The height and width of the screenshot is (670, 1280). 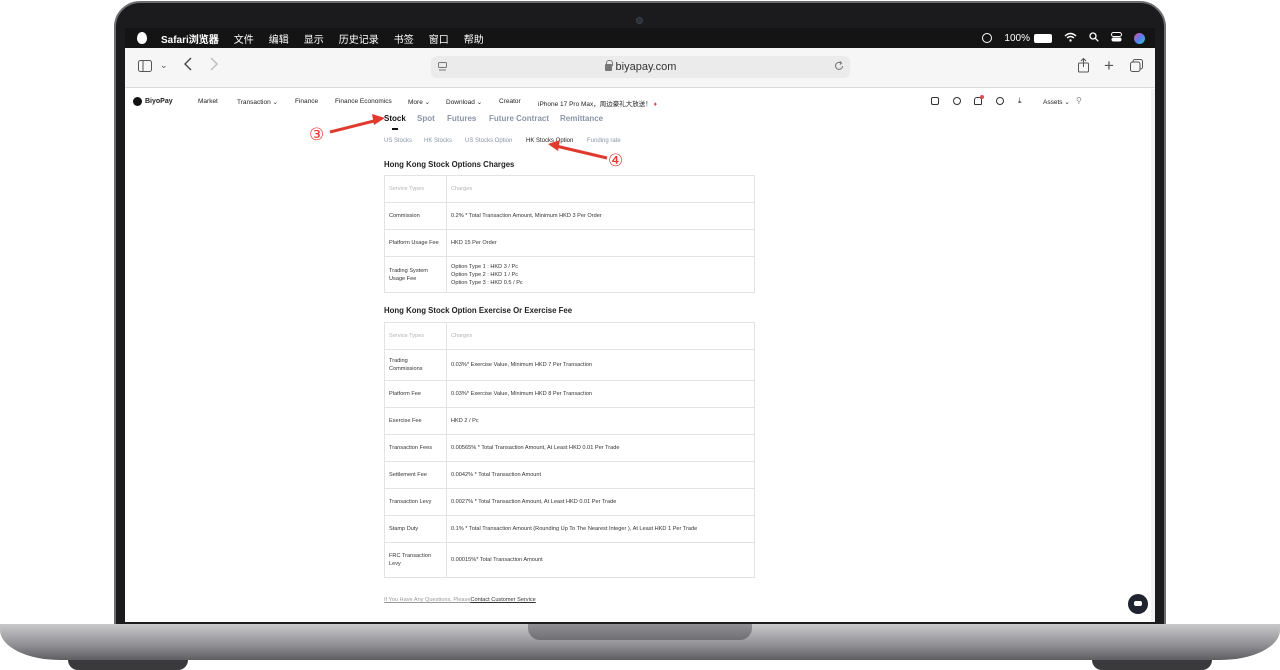 What do you see at coordinates (616, 161) in the screenshot?
I see `annotation-step-4: ④` at bounding box center [616, 161].